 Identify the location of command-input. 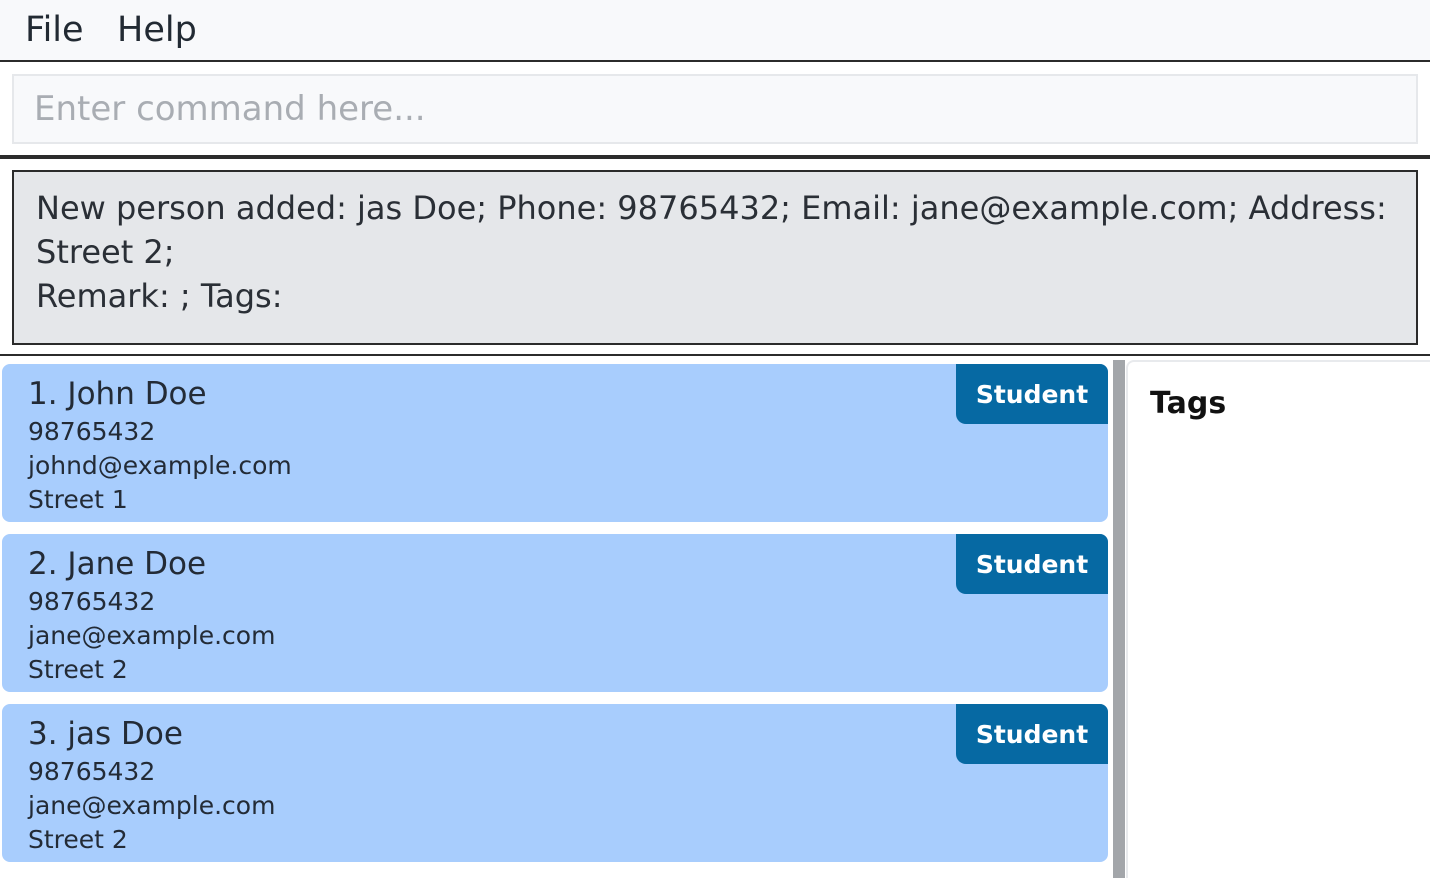
(715, 109).